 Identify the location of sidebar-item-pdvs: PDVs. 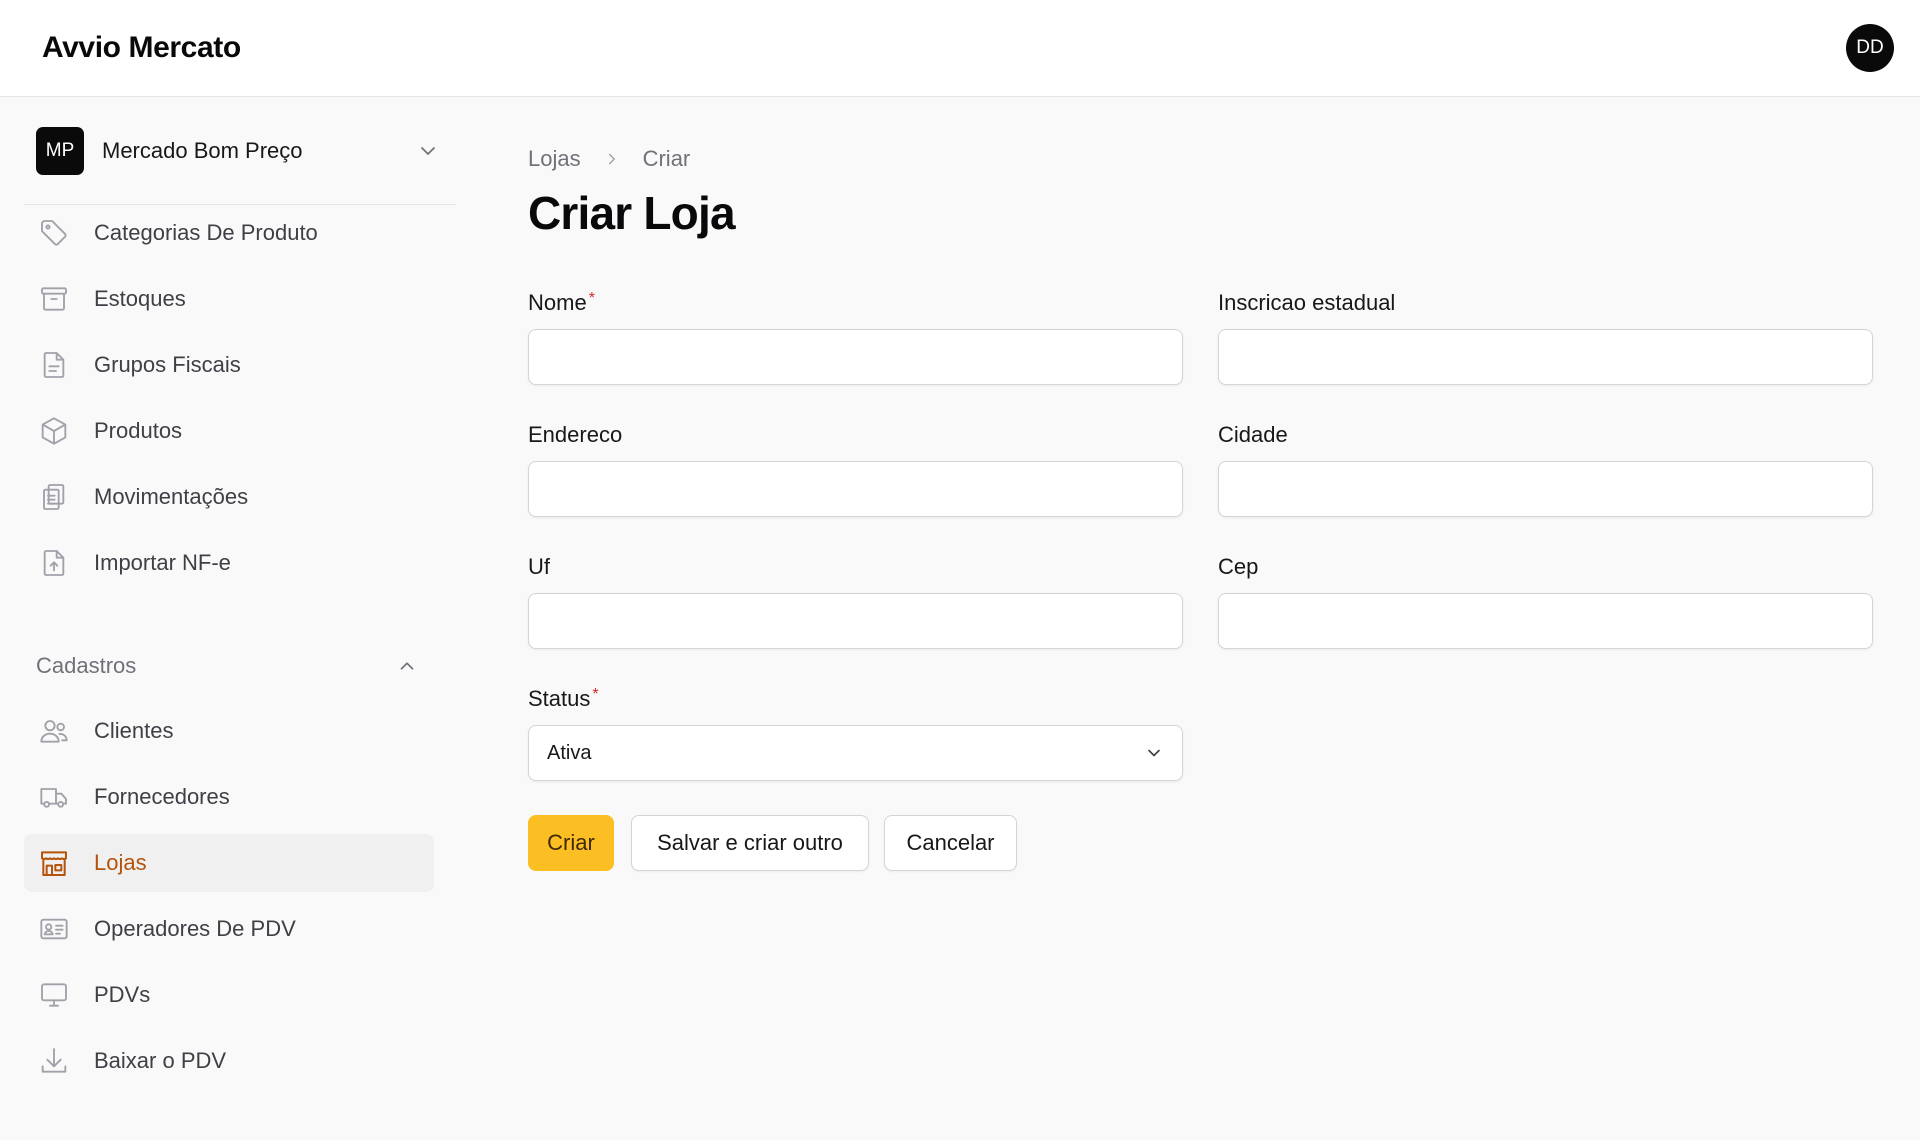
(229, 995).